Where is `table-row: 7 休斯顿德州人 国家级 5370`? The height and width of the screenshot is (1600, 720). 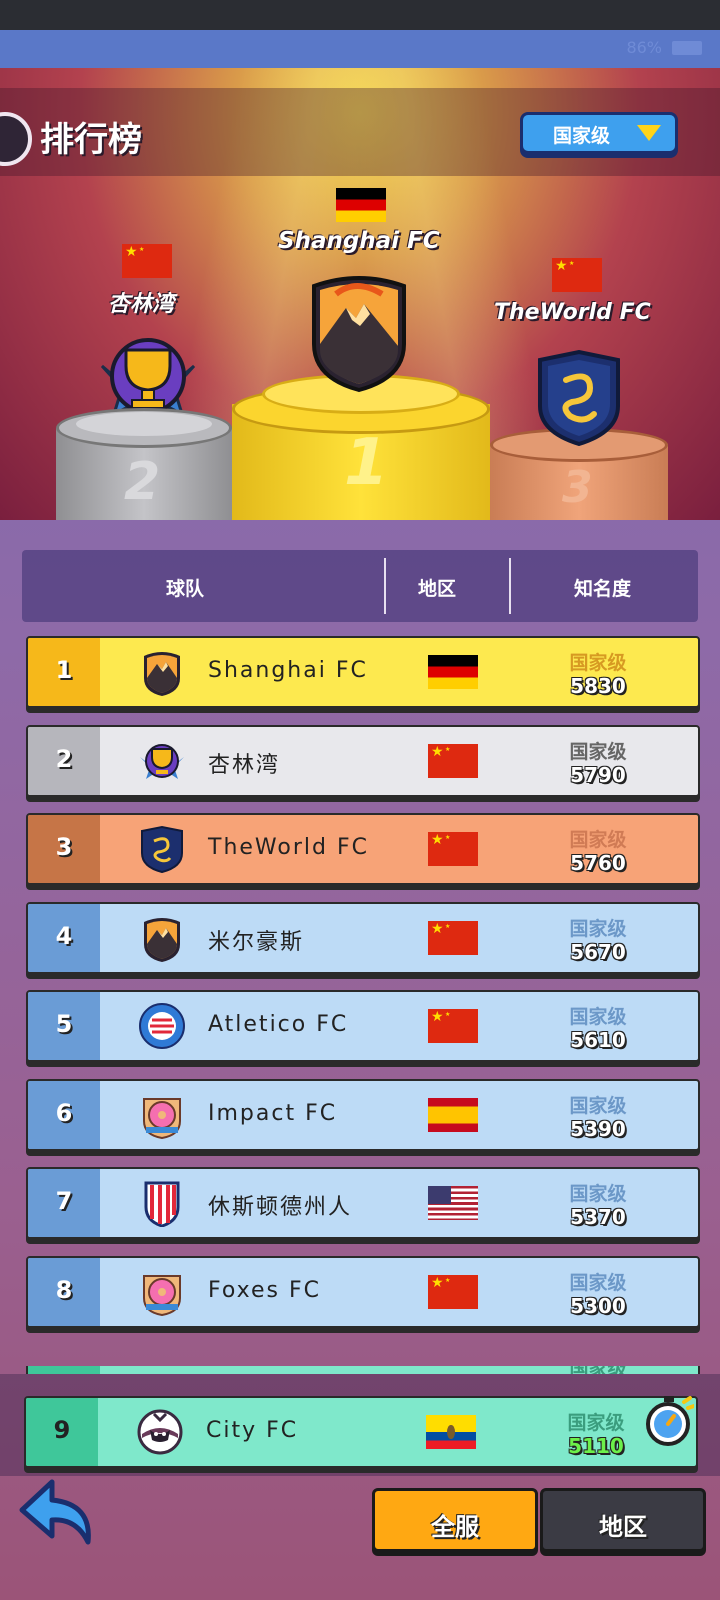
table-row: 7 休斯顿德州人 国家级 5370 is located at coordinates (363, 1203).